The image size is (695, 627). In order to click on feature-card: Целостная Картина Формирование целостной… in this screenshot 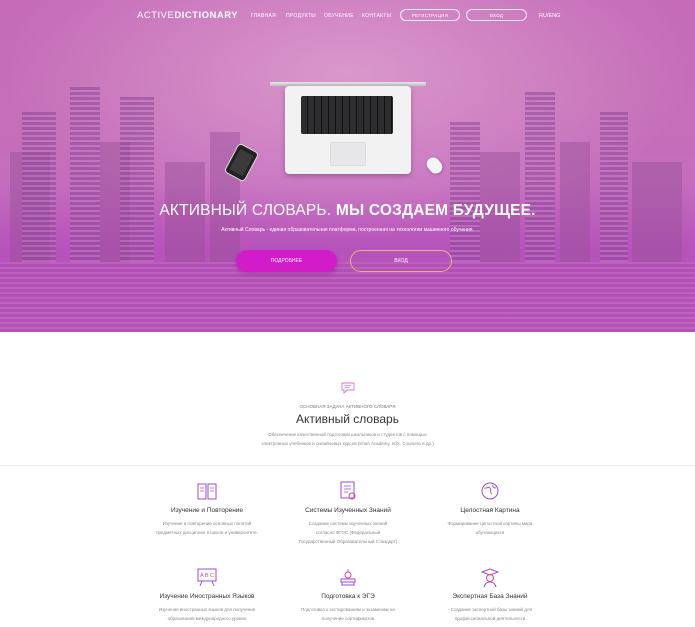, I will do `click(490, 509)`.